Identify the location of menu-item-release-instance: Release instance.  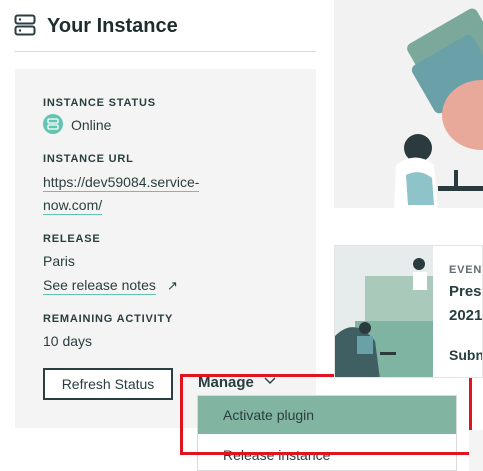
(327, 453).